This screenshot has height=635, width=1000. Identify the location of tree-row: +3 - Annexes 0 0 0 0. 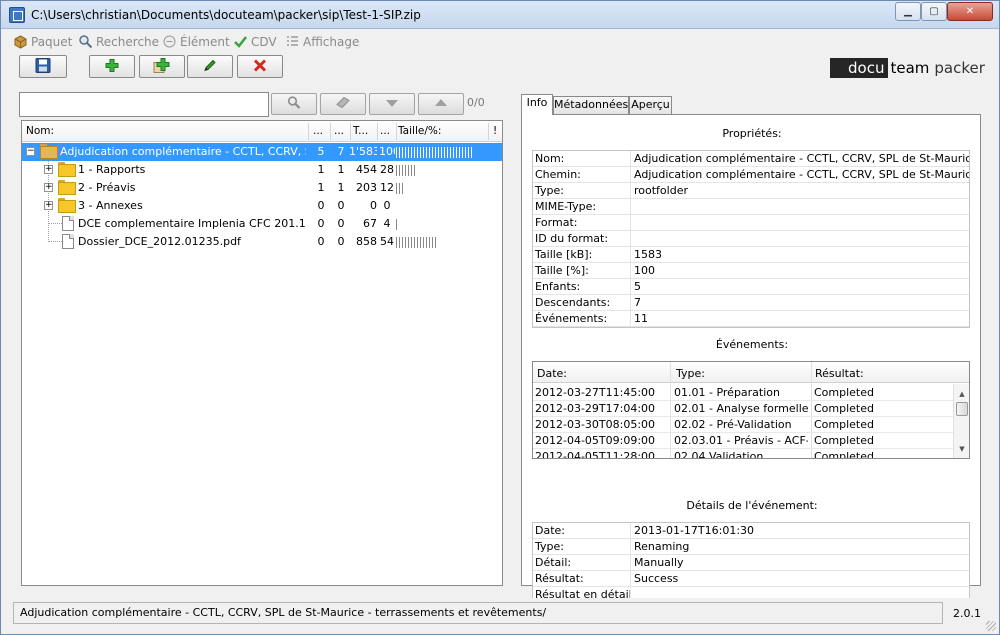
(262, 206).